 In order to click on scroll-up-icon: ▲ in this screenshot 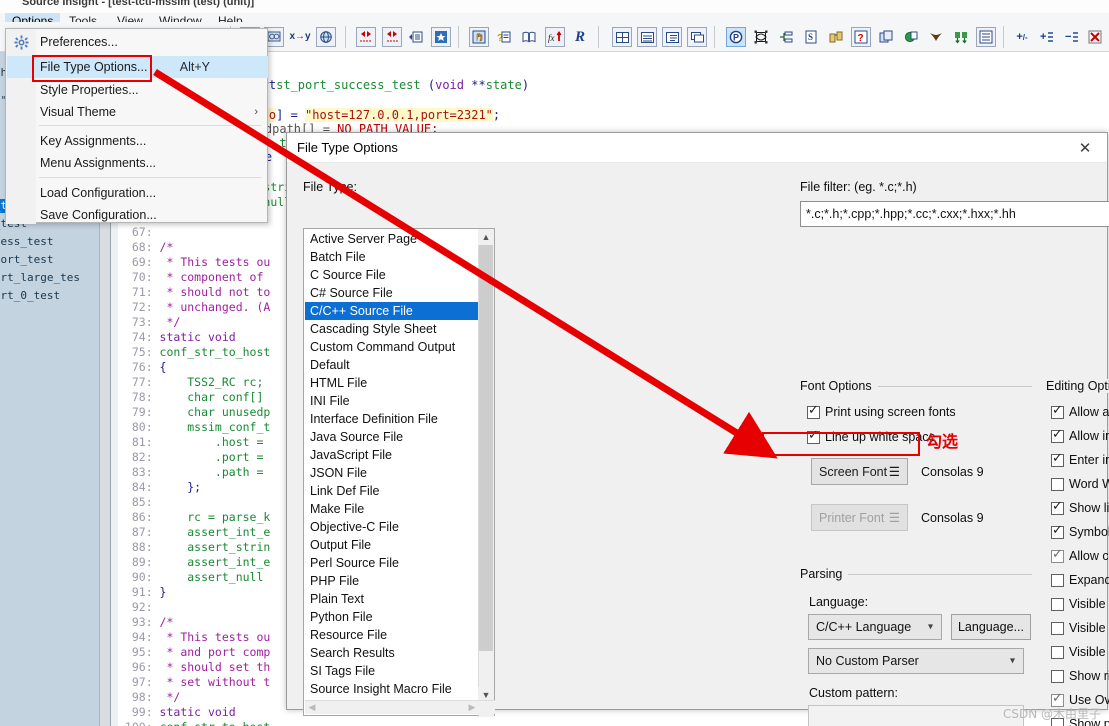, I will do `click(486, 237)`.